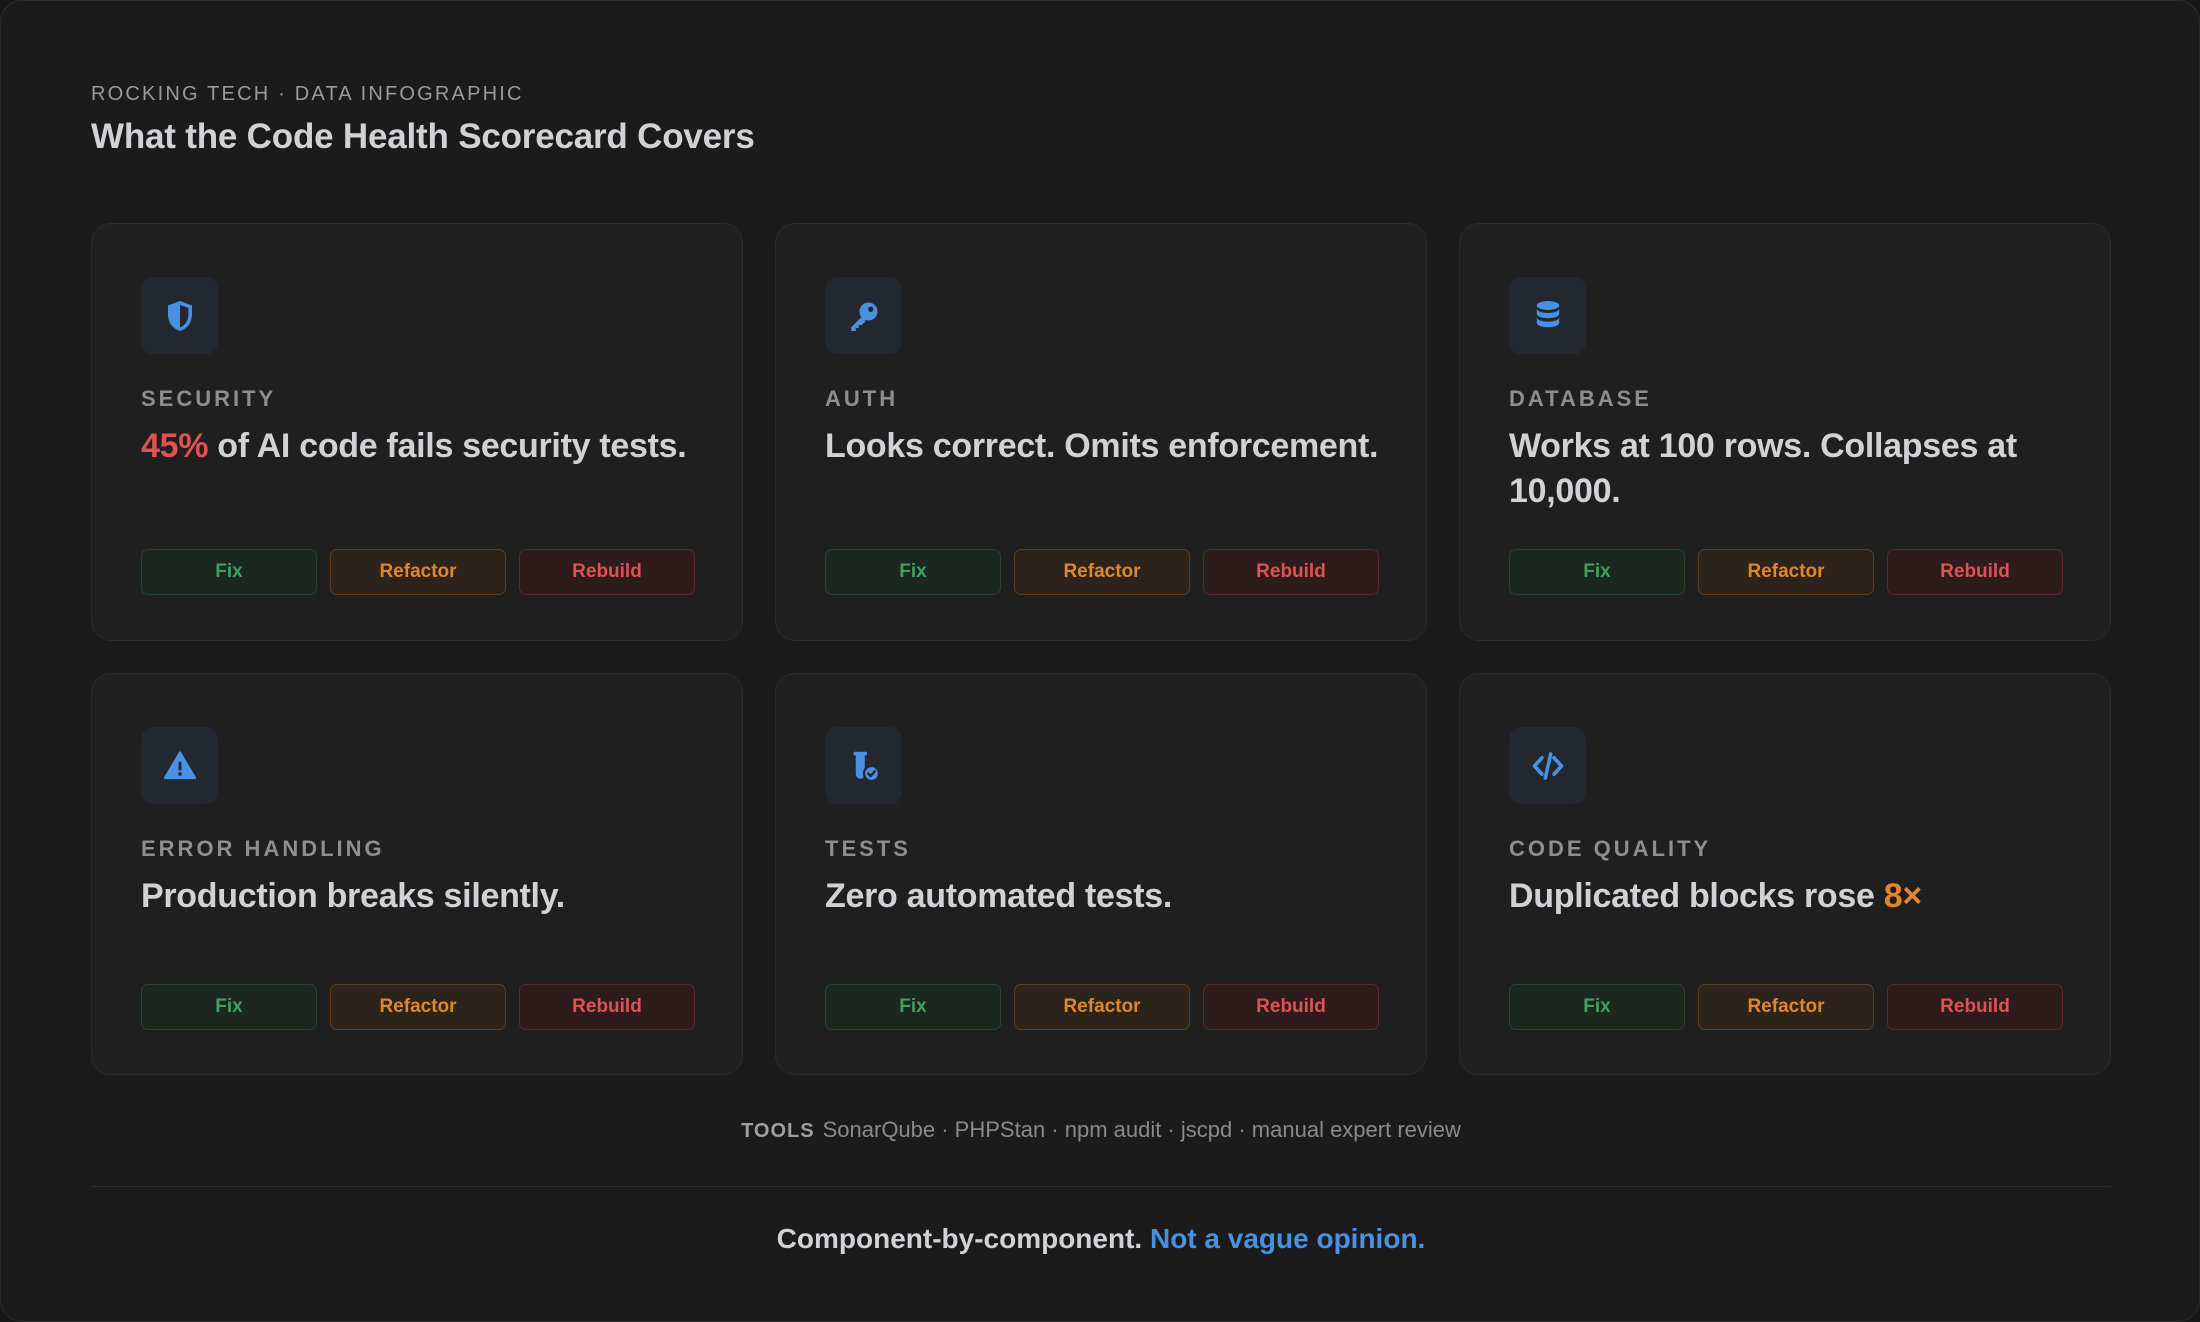 Image resolution: width=2200 pixels, height=1322 pixels. Describe the element at coordinates (1102, 446) in the screenshot. I see `headline-text: Looks correct. Omits enforcement.` at that location.